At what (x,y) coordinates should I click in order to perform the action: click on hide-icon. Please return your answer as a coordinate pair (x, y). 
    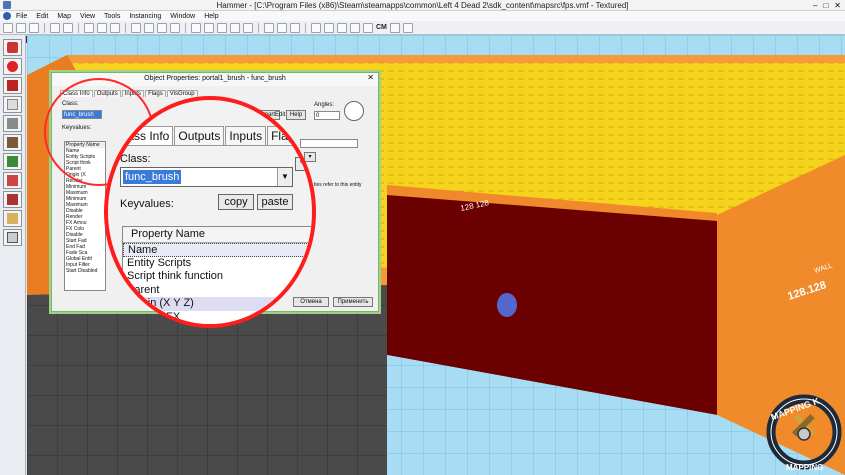
    Looking at the image, I should click on (222, 27).